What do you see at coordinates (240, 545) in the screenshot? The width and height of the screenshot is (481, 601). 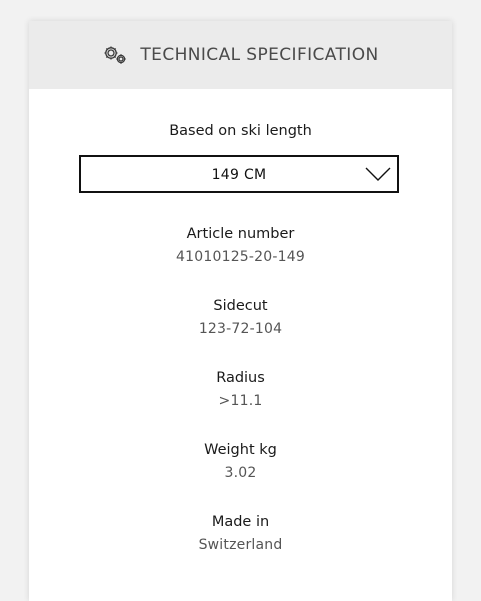 I see `spec-value: Switzerland` at bounding box center [240, 545].